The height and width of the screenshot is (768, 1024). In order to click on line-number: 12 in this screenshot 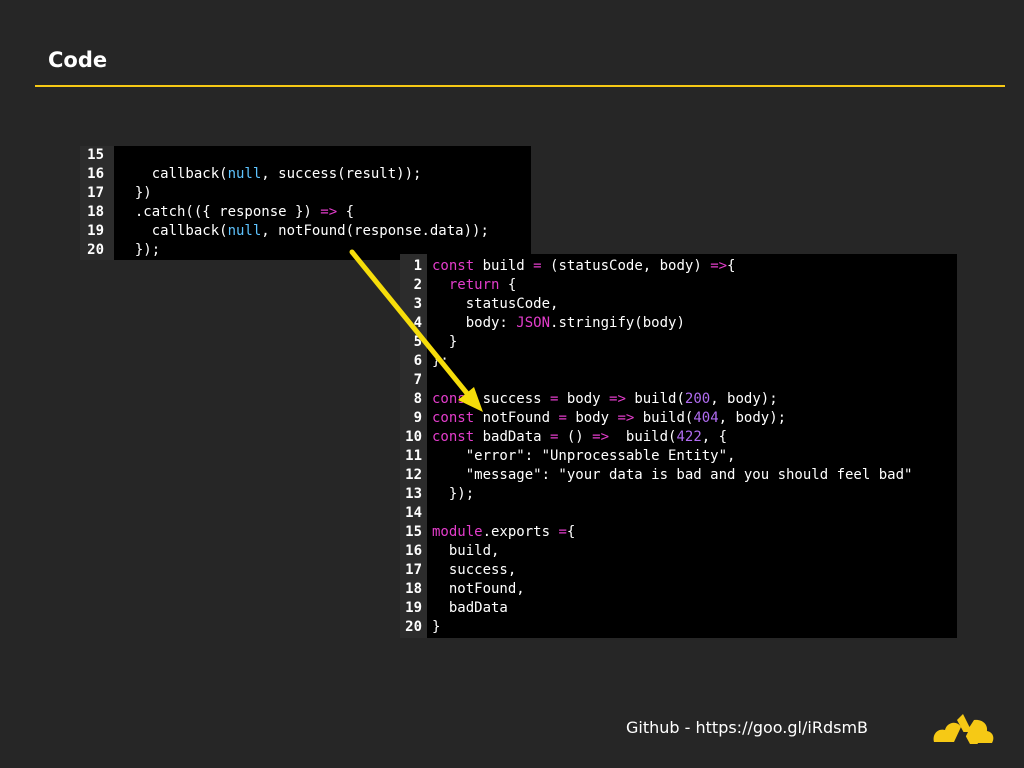, I will do `click(413, 475)`.